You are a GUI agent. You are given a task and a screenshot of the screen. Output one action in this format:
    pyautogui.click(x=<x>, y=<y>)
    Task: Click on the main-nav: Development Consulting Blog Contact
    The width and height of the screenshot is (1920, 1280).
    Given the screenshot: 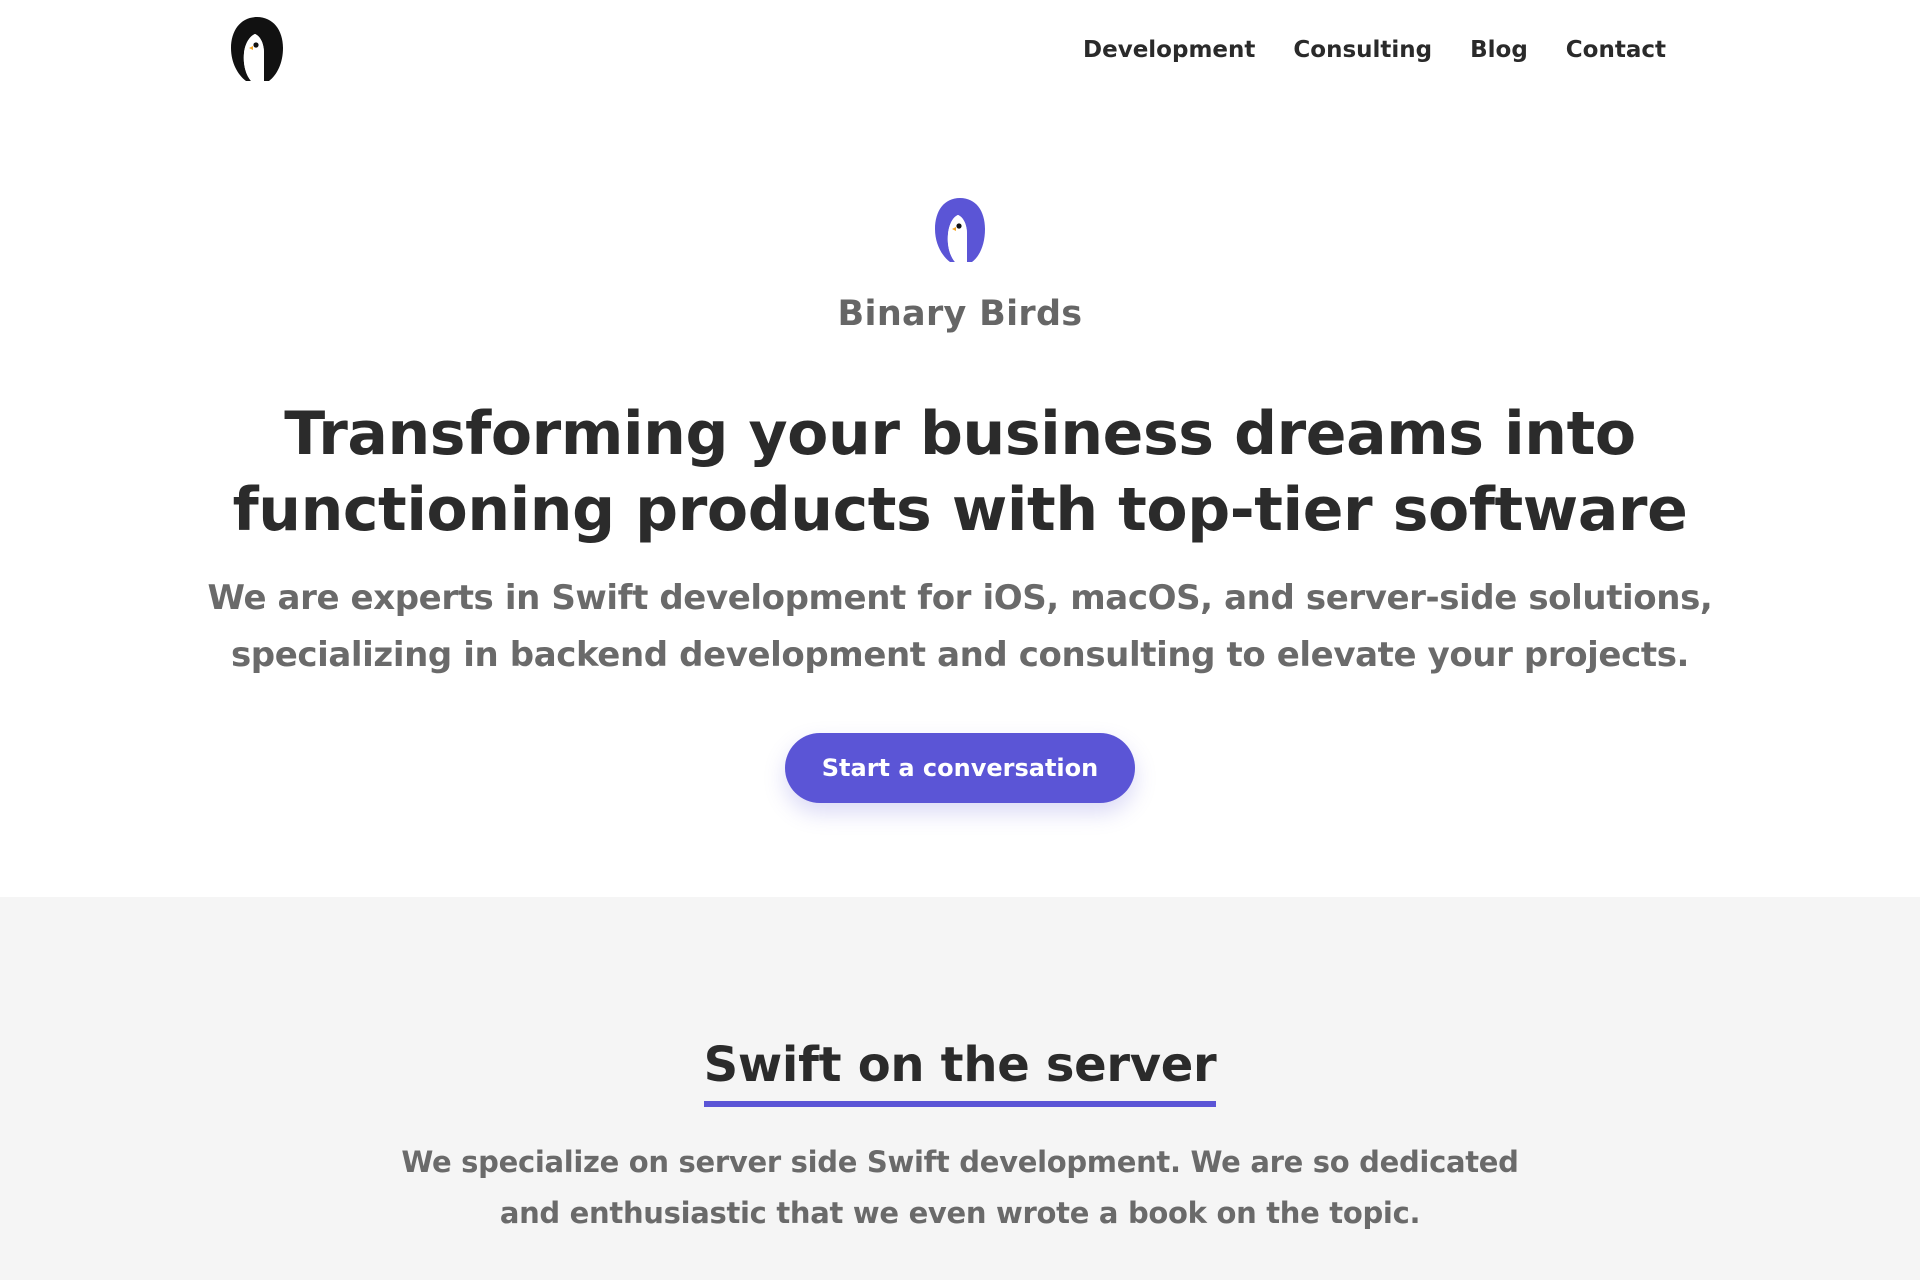 What is the action you would take?
    pyautogui.click(x=1374, y=50)
    